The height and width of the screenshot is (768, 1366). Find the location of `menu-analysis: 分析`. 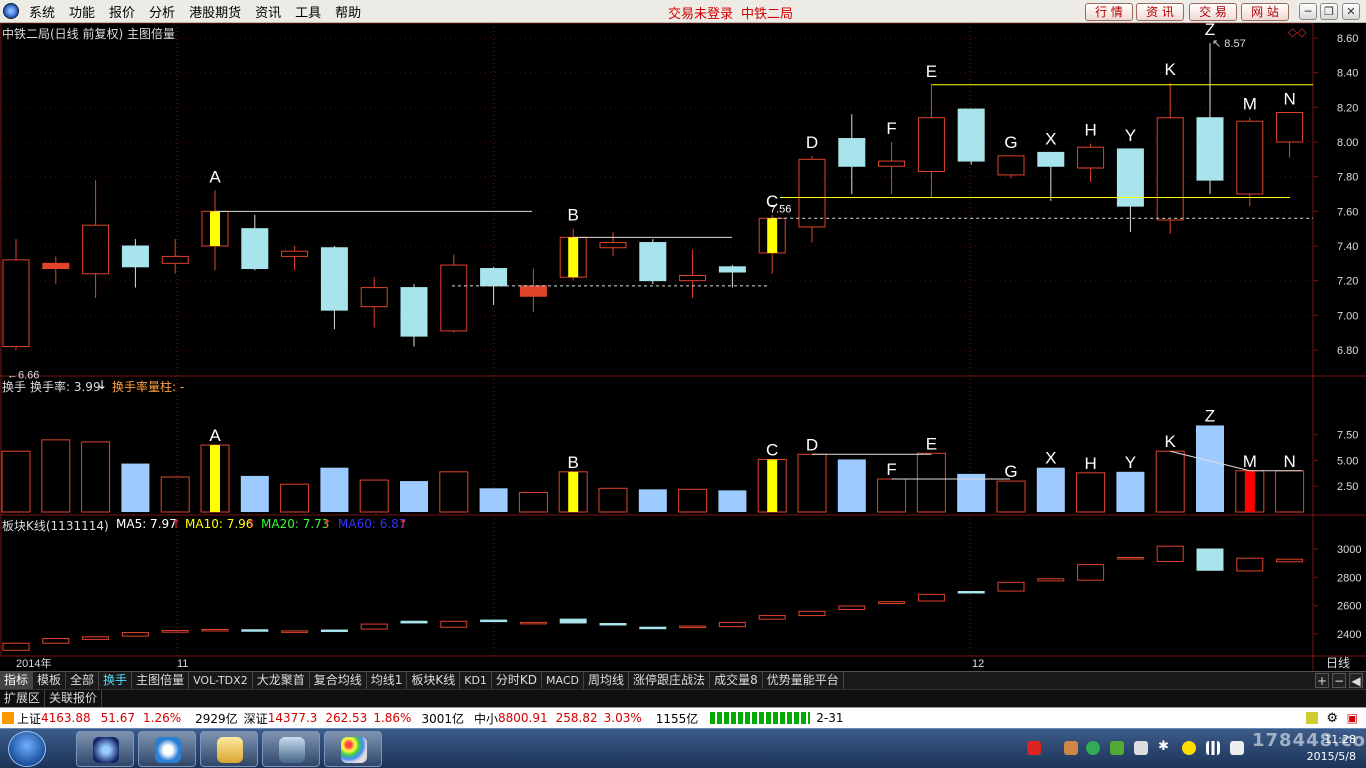

menu-analysis: 分析 is located at coordinates (165, 11).